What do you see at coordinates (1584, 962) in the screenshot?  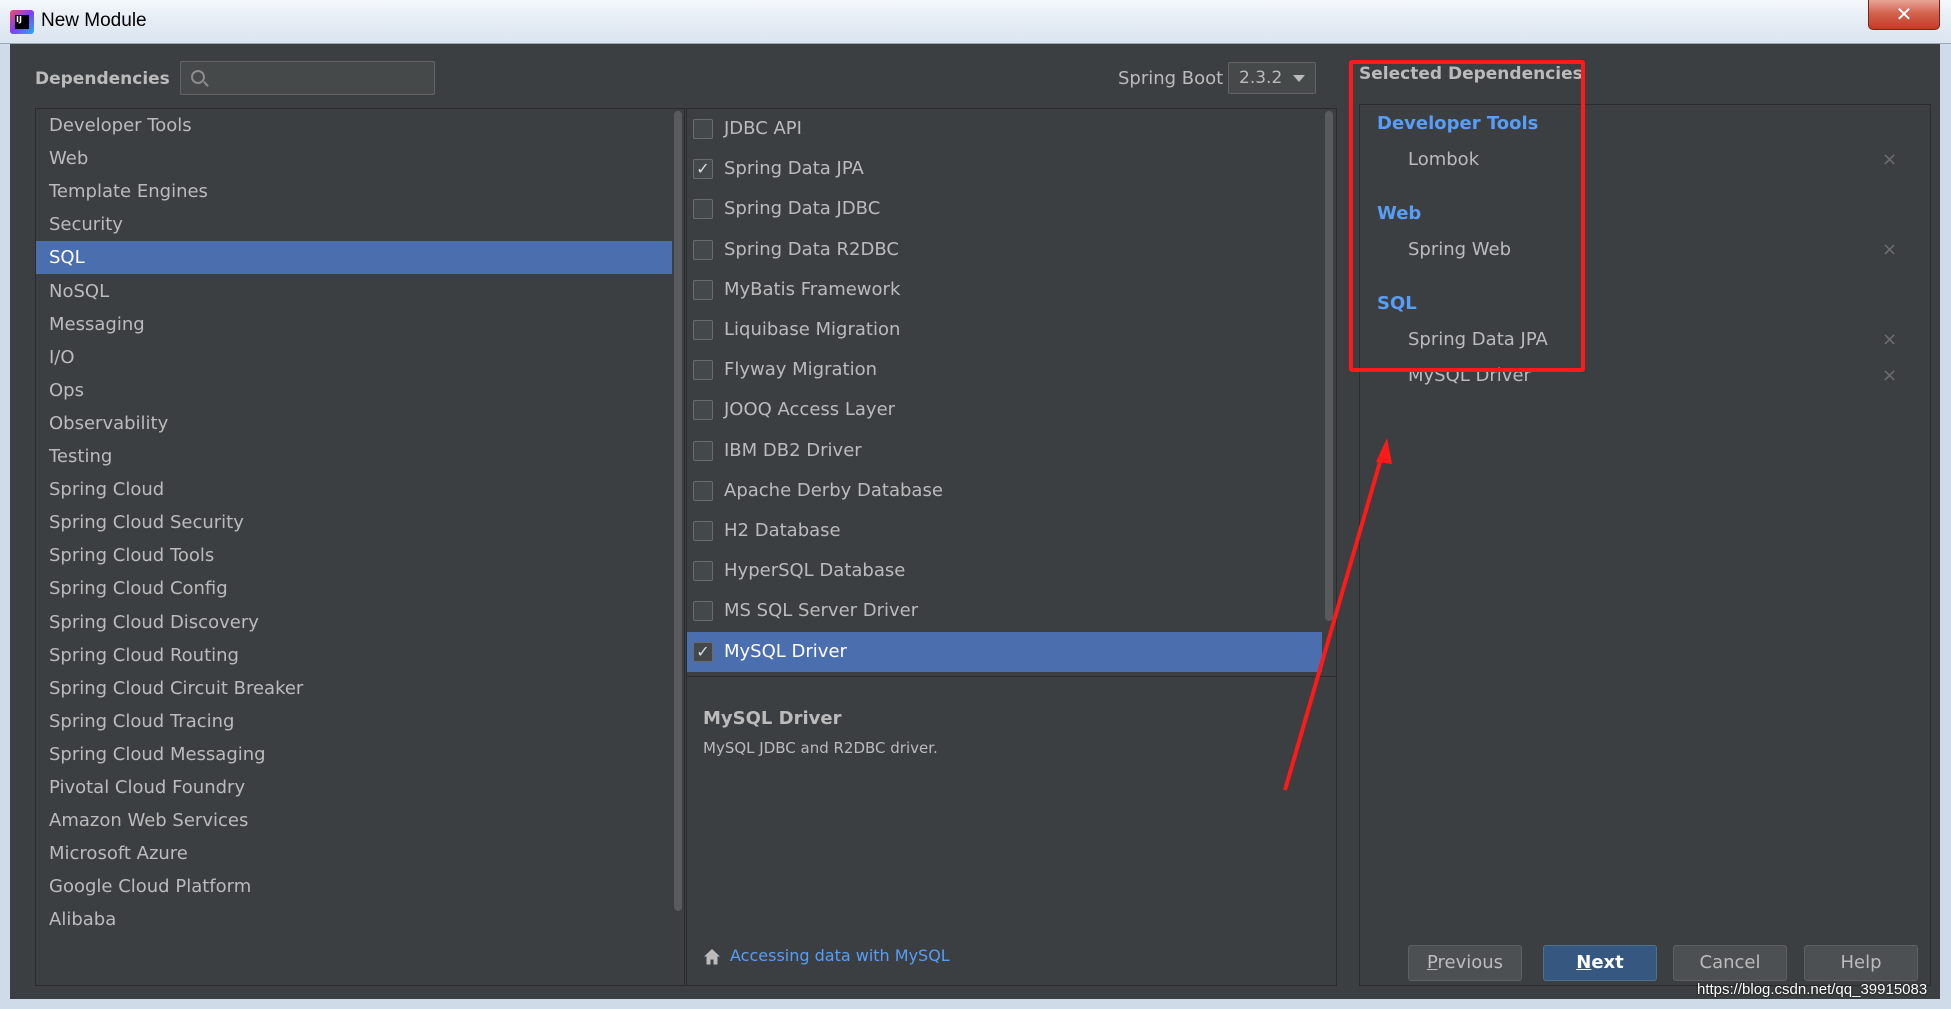 I see `next-mnemonic: N` at bounding box center [1584, 962].